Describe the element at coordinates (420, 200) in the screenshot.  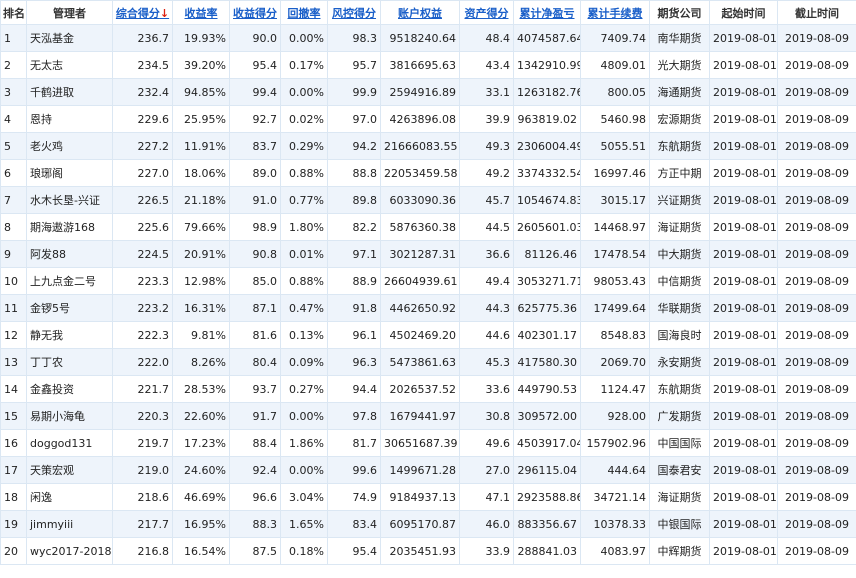
I see `cell-equity: 6033090.36` at that location.